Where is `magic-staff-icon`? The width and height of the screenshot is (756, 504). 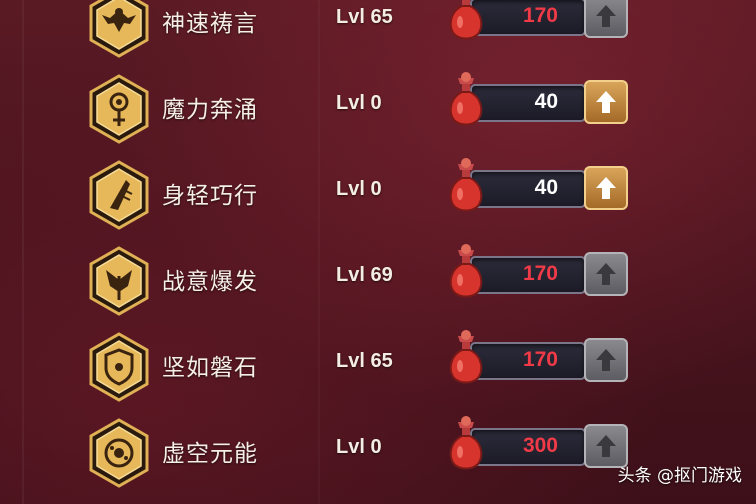 magic-staff-icon is located at coordinates (119, 109).